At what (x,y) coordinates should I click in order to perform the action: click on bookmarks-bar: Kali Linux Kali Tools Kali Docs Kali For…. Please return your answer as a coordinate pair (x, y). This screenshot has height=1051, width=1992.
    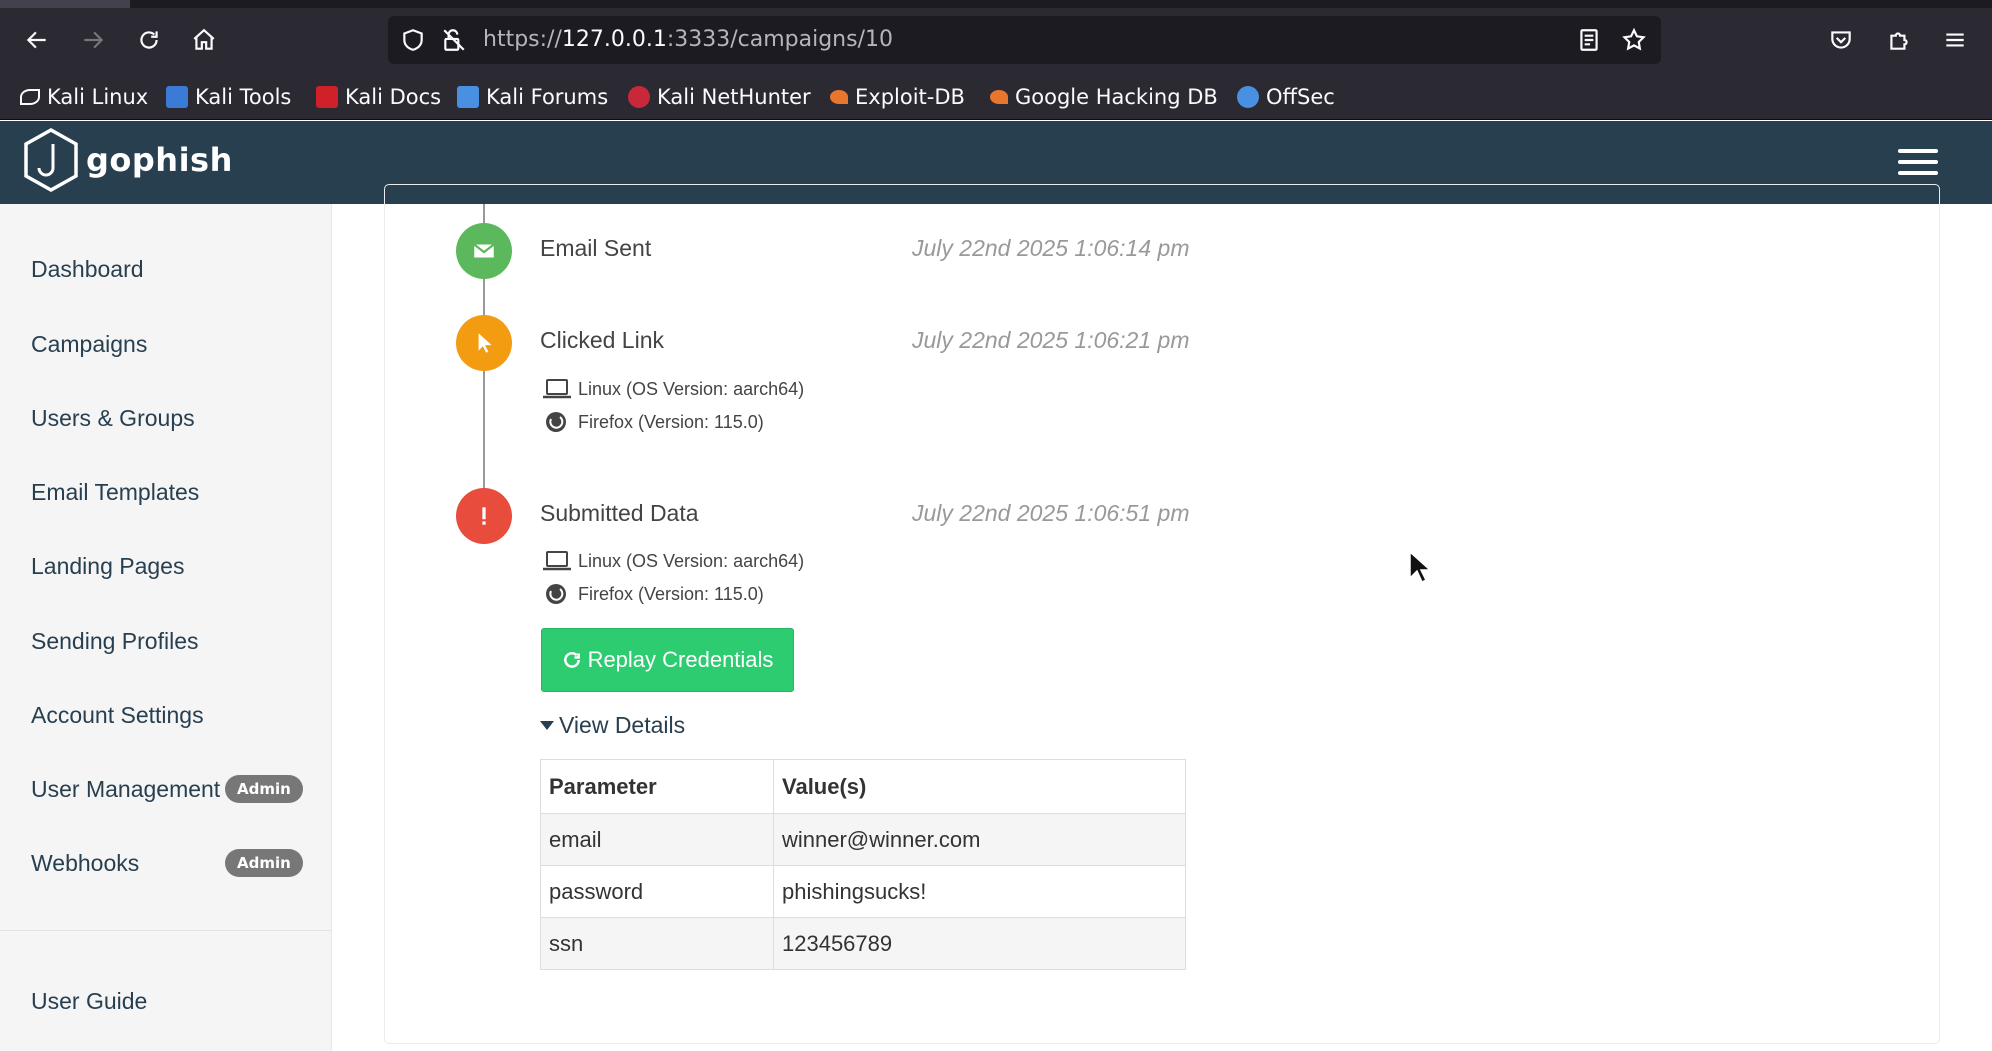
    Looking at the image, I should click on (996, 97).